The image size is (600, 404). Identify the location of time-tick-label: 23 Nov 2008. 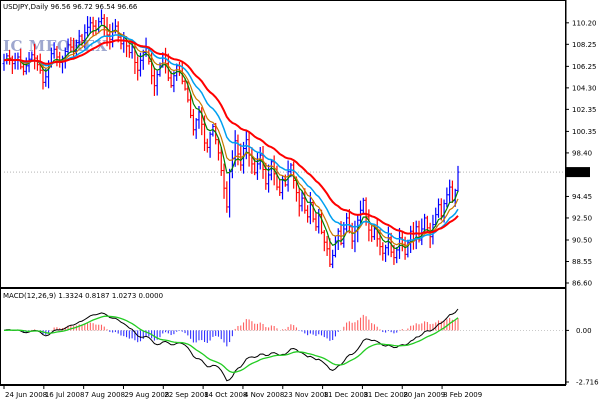
(306, 395).